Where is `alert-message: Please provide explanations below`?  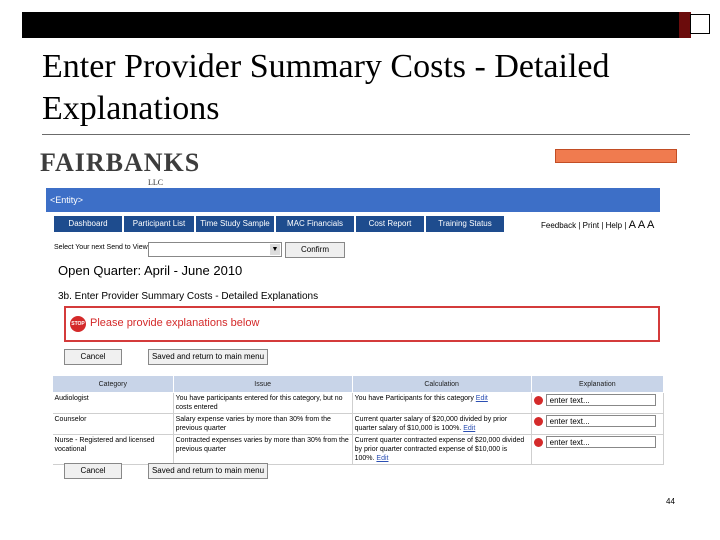 alert-message: Please provide explanations below is located at coordinates (175, 323).